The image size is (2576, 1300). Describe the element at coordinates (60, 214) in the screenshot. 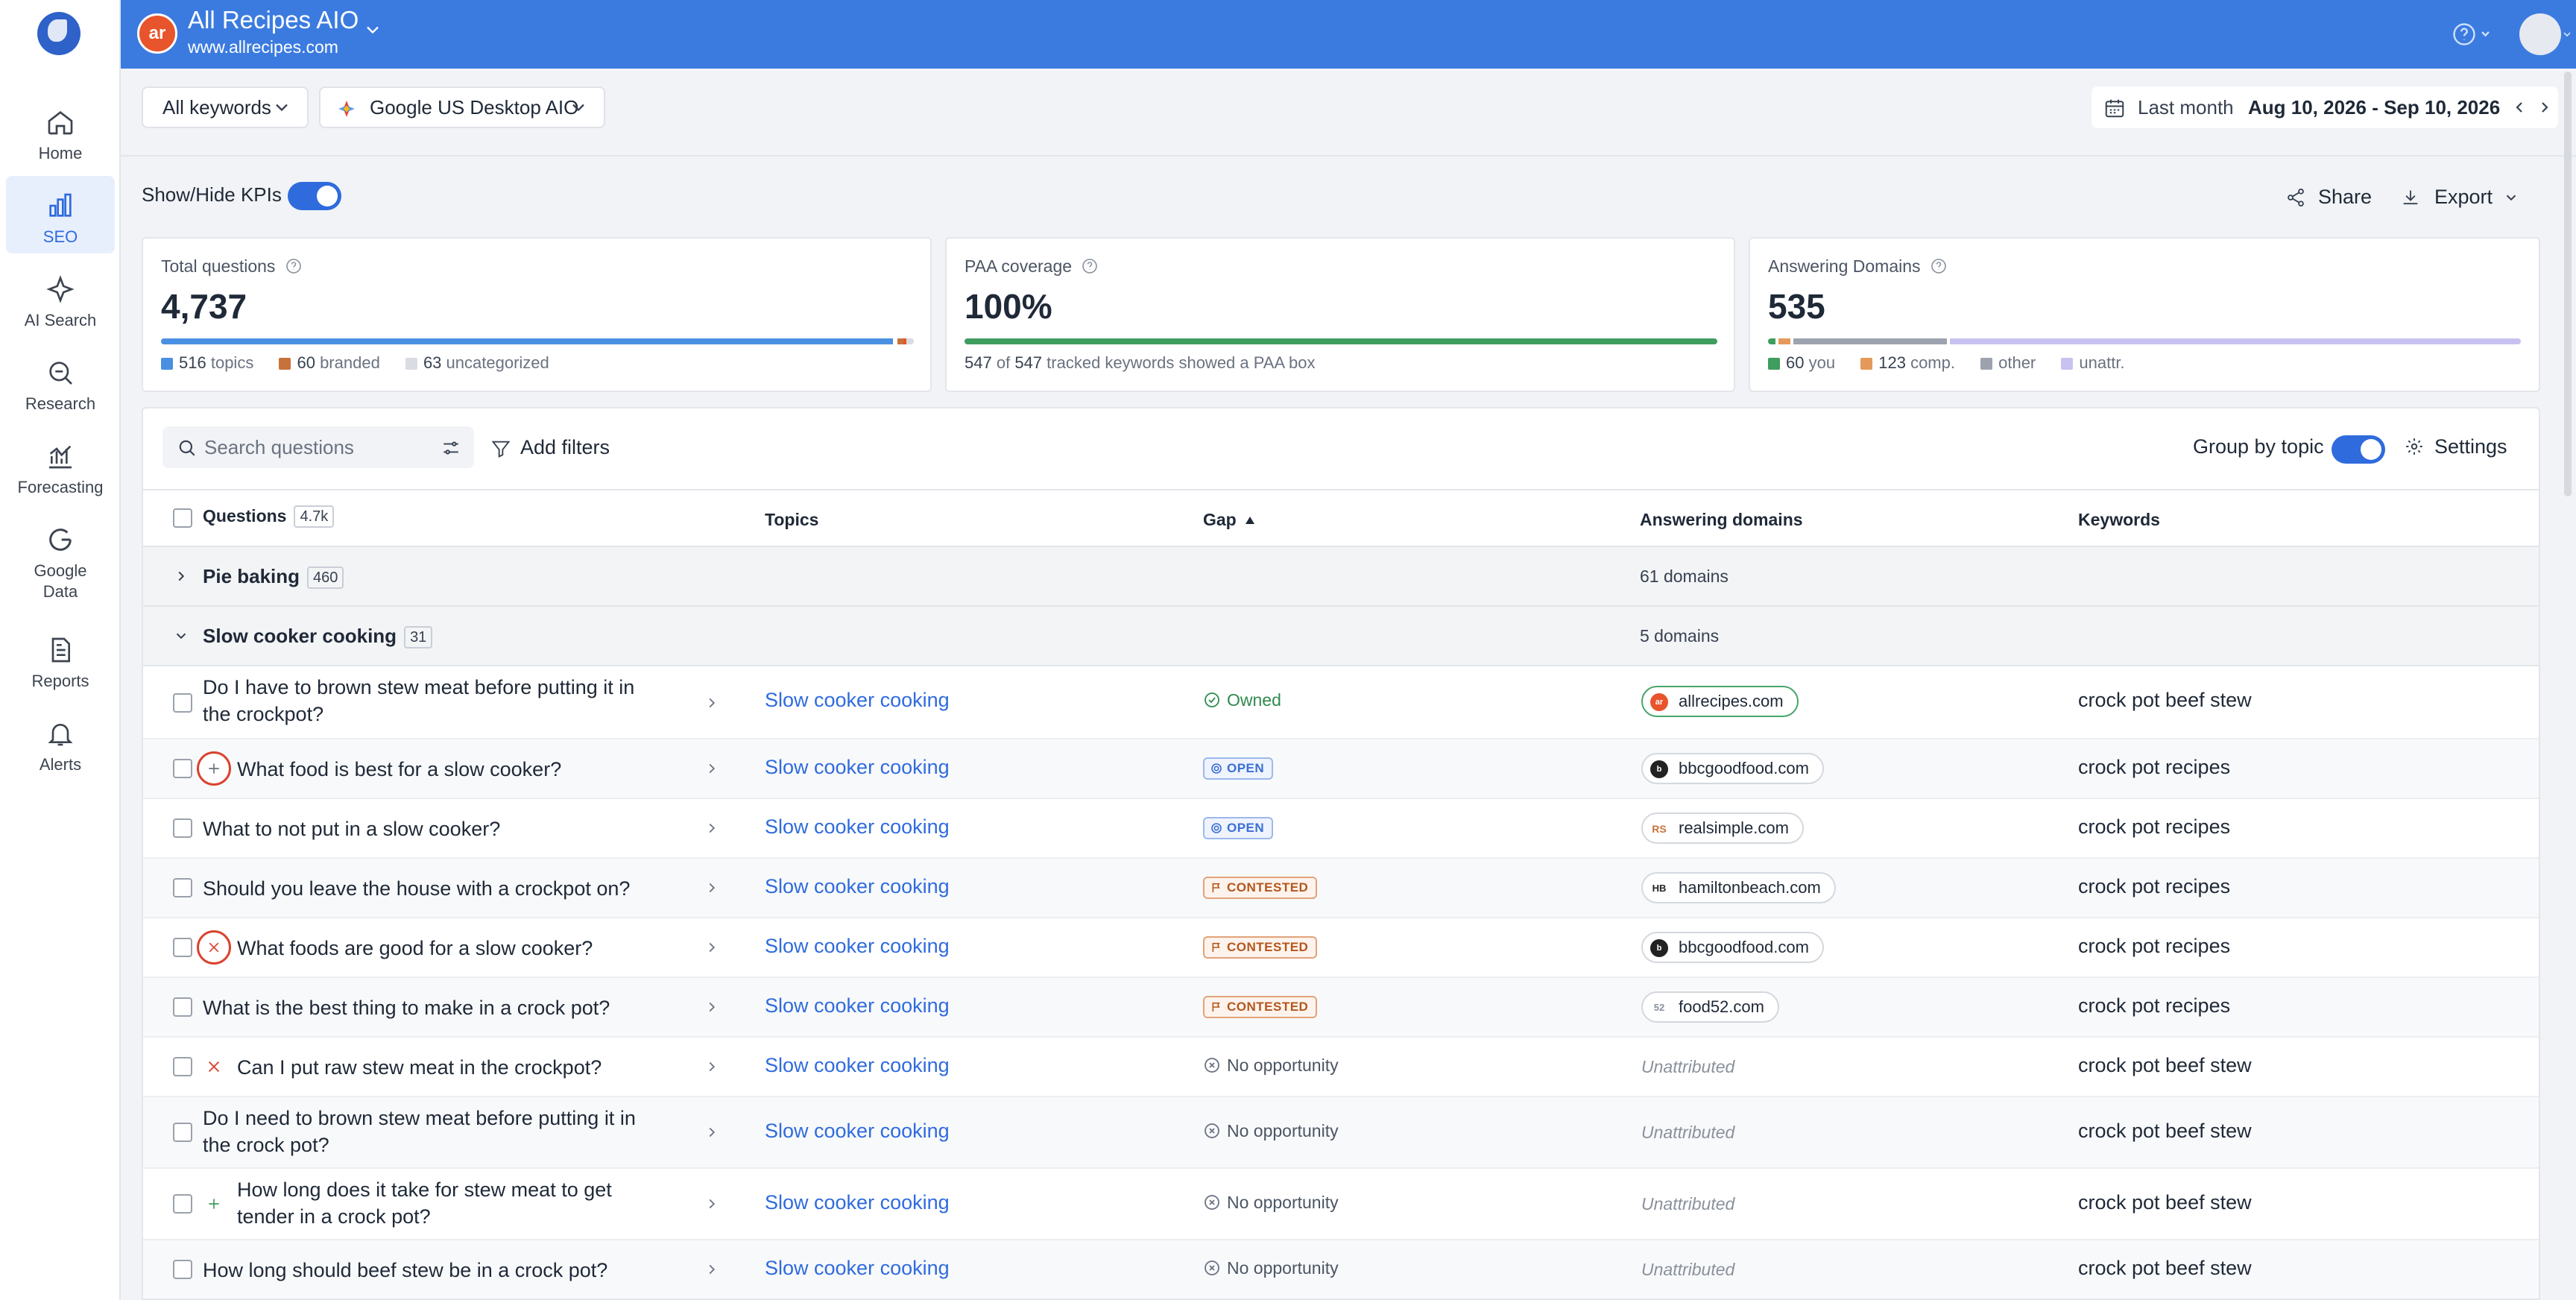

I see `sidebar-item-seo: SEO` at that location.